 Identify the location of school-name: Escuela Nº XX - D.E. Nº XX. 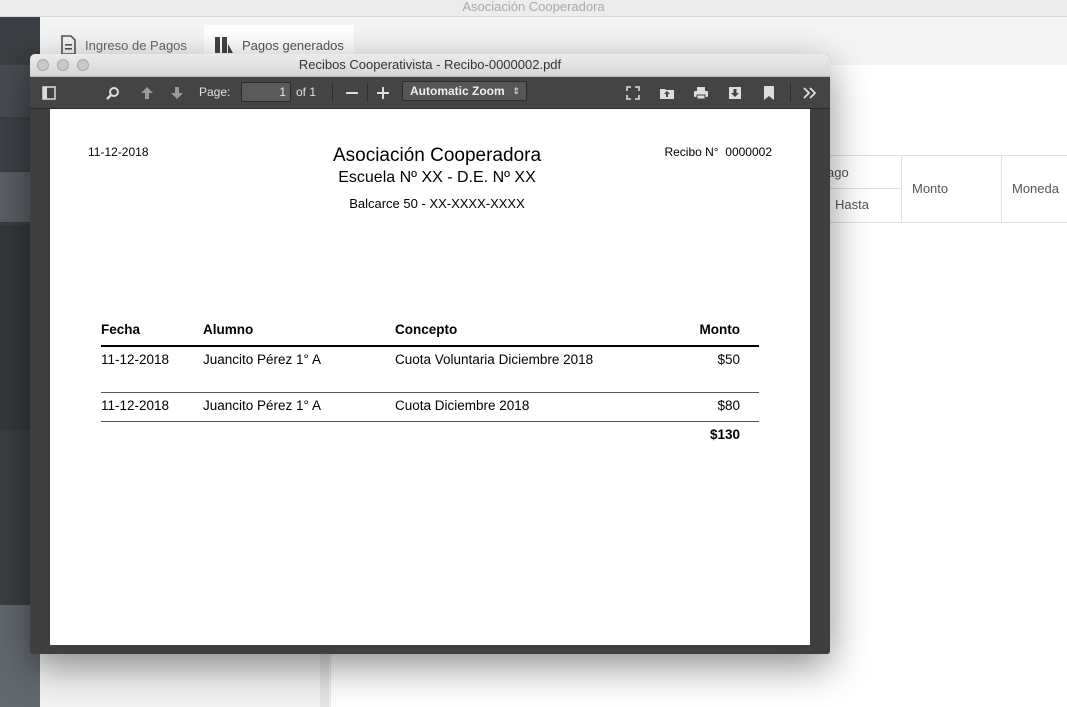
(437, 177).